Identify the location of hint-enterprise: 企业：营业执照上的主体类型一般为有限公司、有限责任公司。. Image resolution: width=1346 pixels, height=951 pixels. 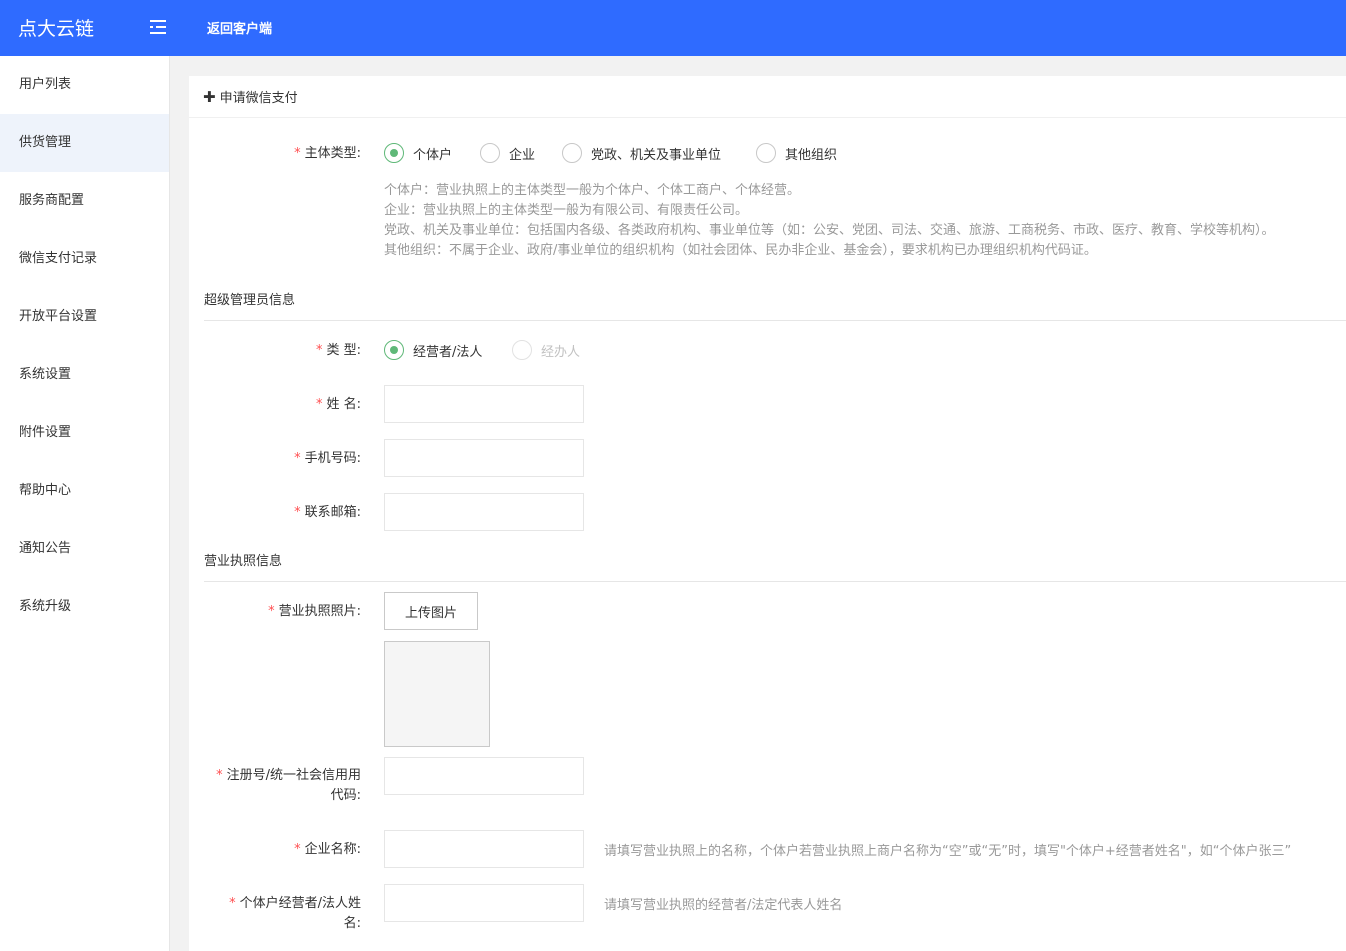
(566, 210).